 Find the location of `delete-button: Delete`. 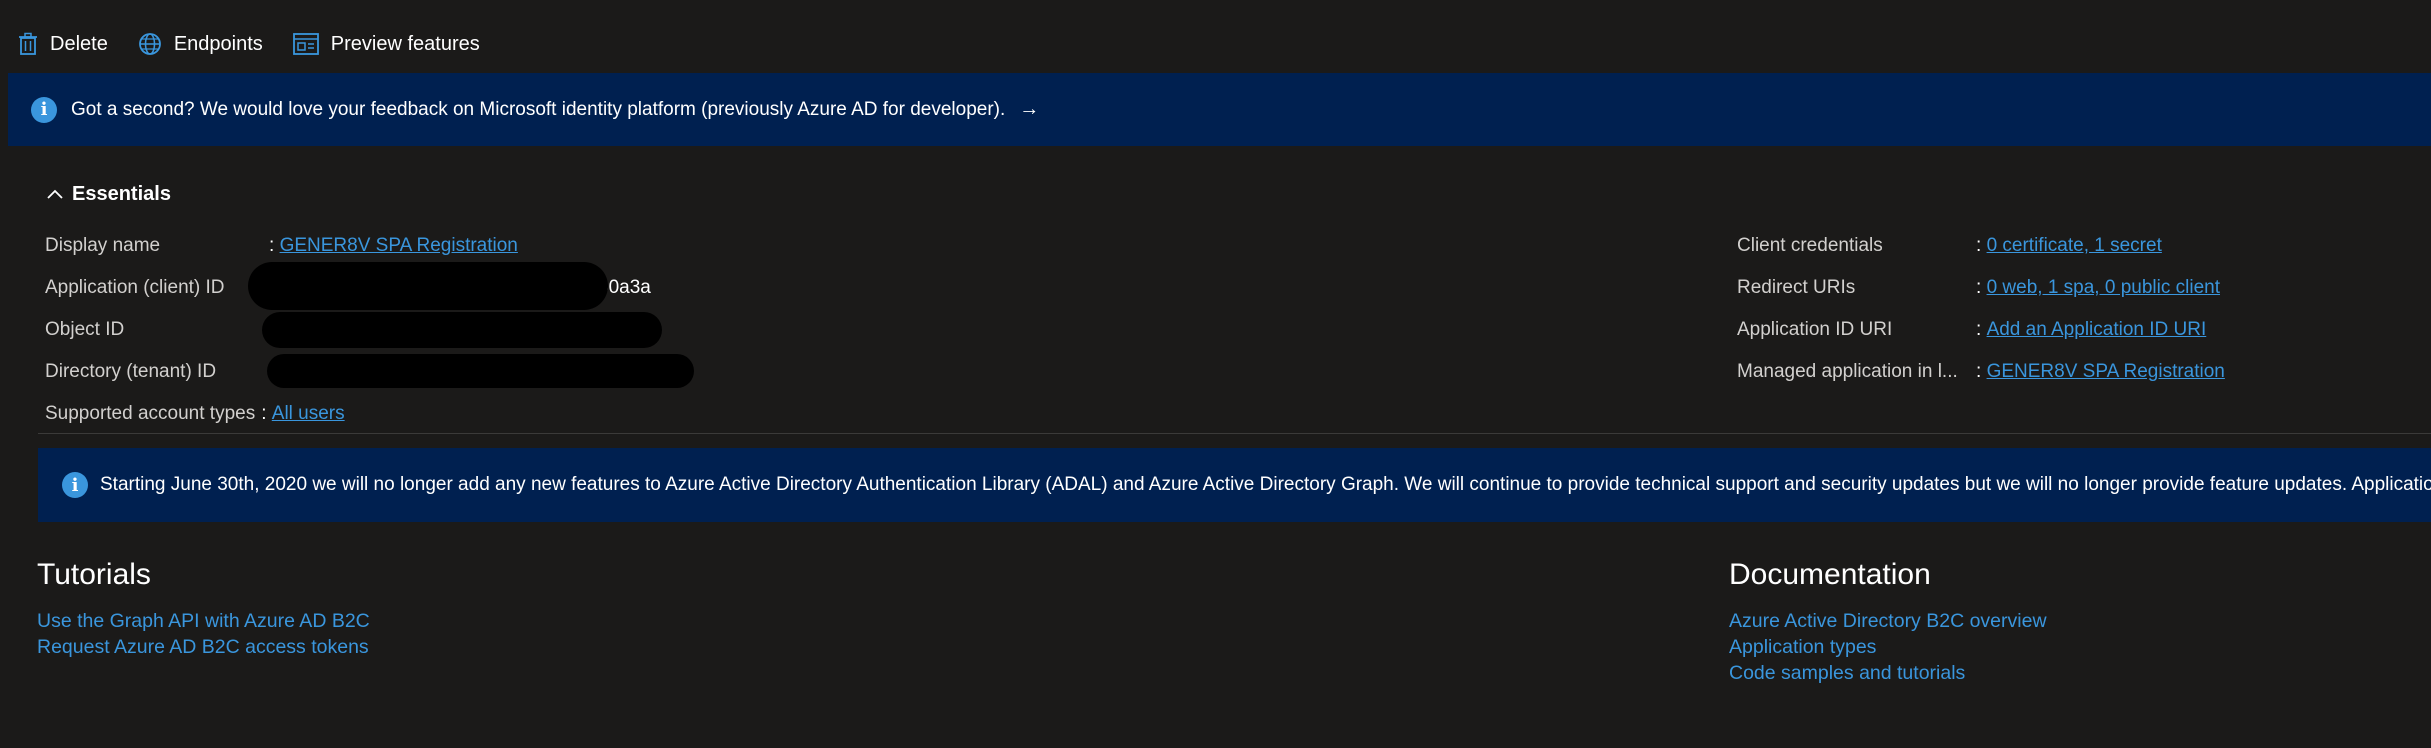

delete-button: Delete is located at coordinates (63, 44).